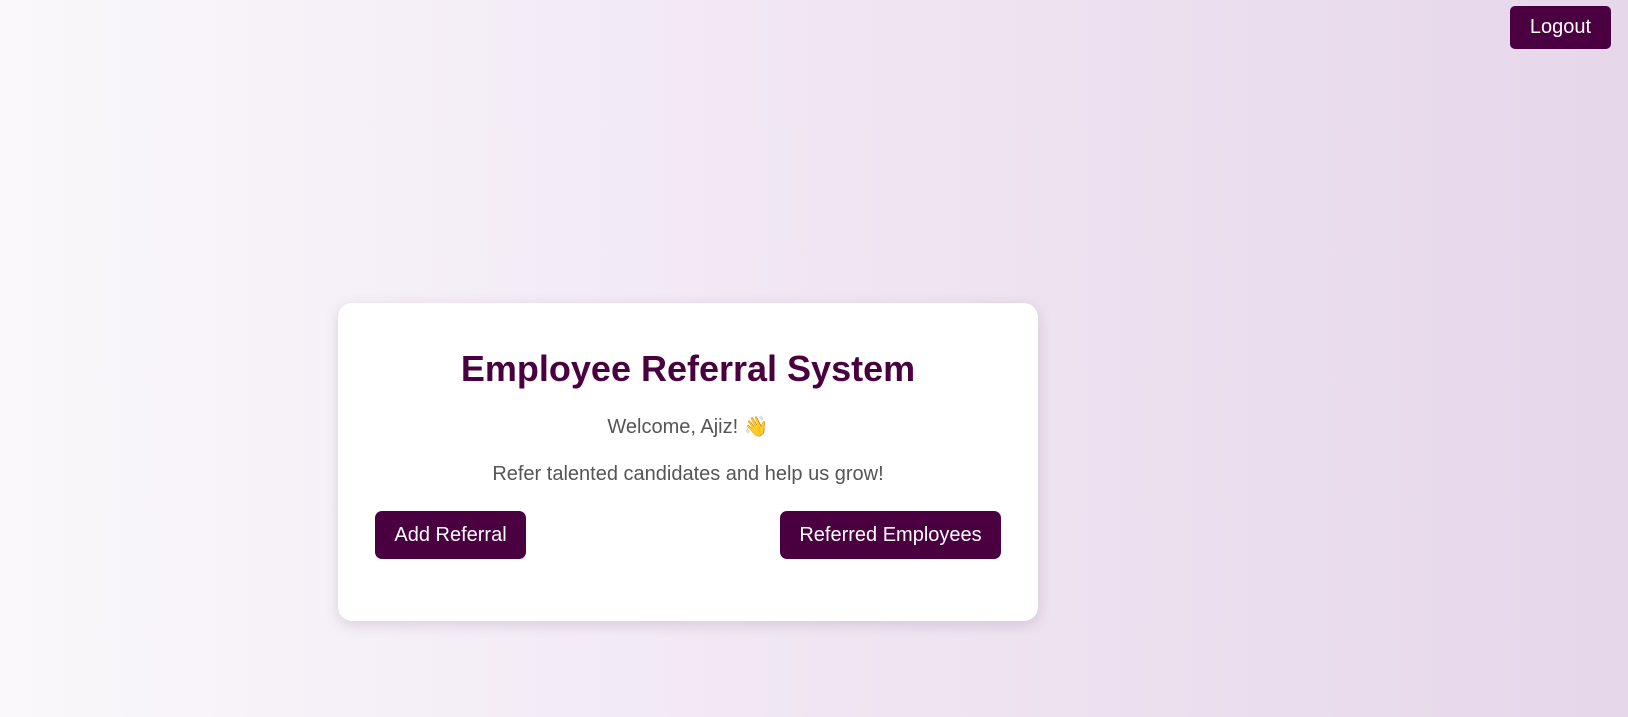 The width and height of the screenshot is (1628, 717). I want to click on logout-button: Logout, so click(1560, 27).